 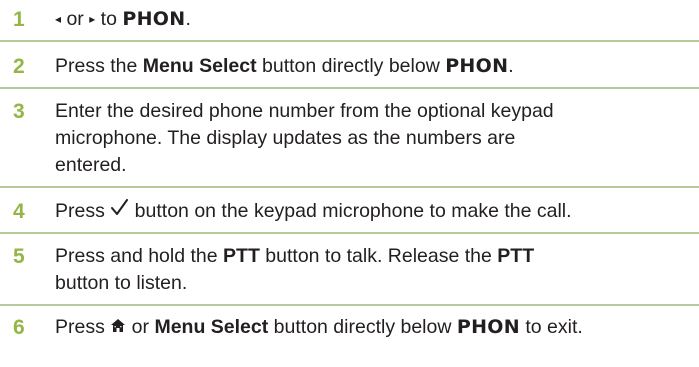 What do you see at coordinates (551, 327) in the screenshot?
I see `text-end: to exit.` at bounding box center [551, 327].